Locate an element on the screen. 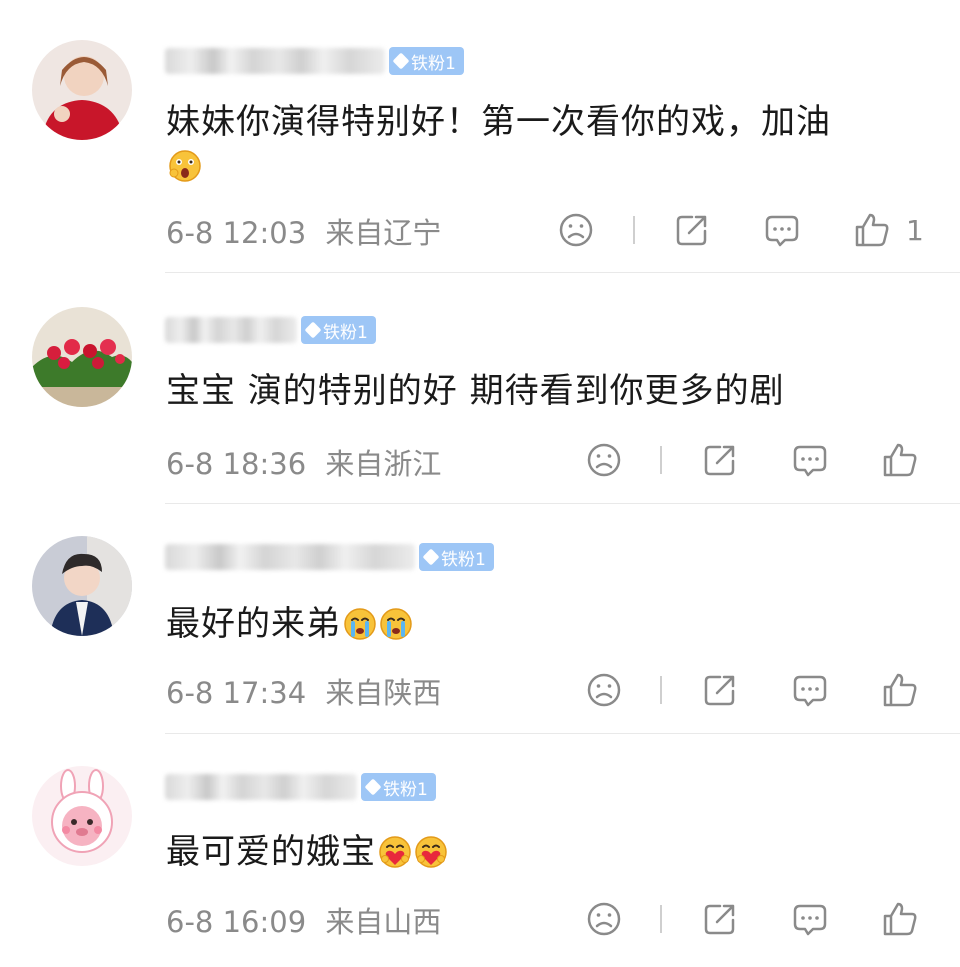  comment-emoji-line is located at coordinates (184, 166).